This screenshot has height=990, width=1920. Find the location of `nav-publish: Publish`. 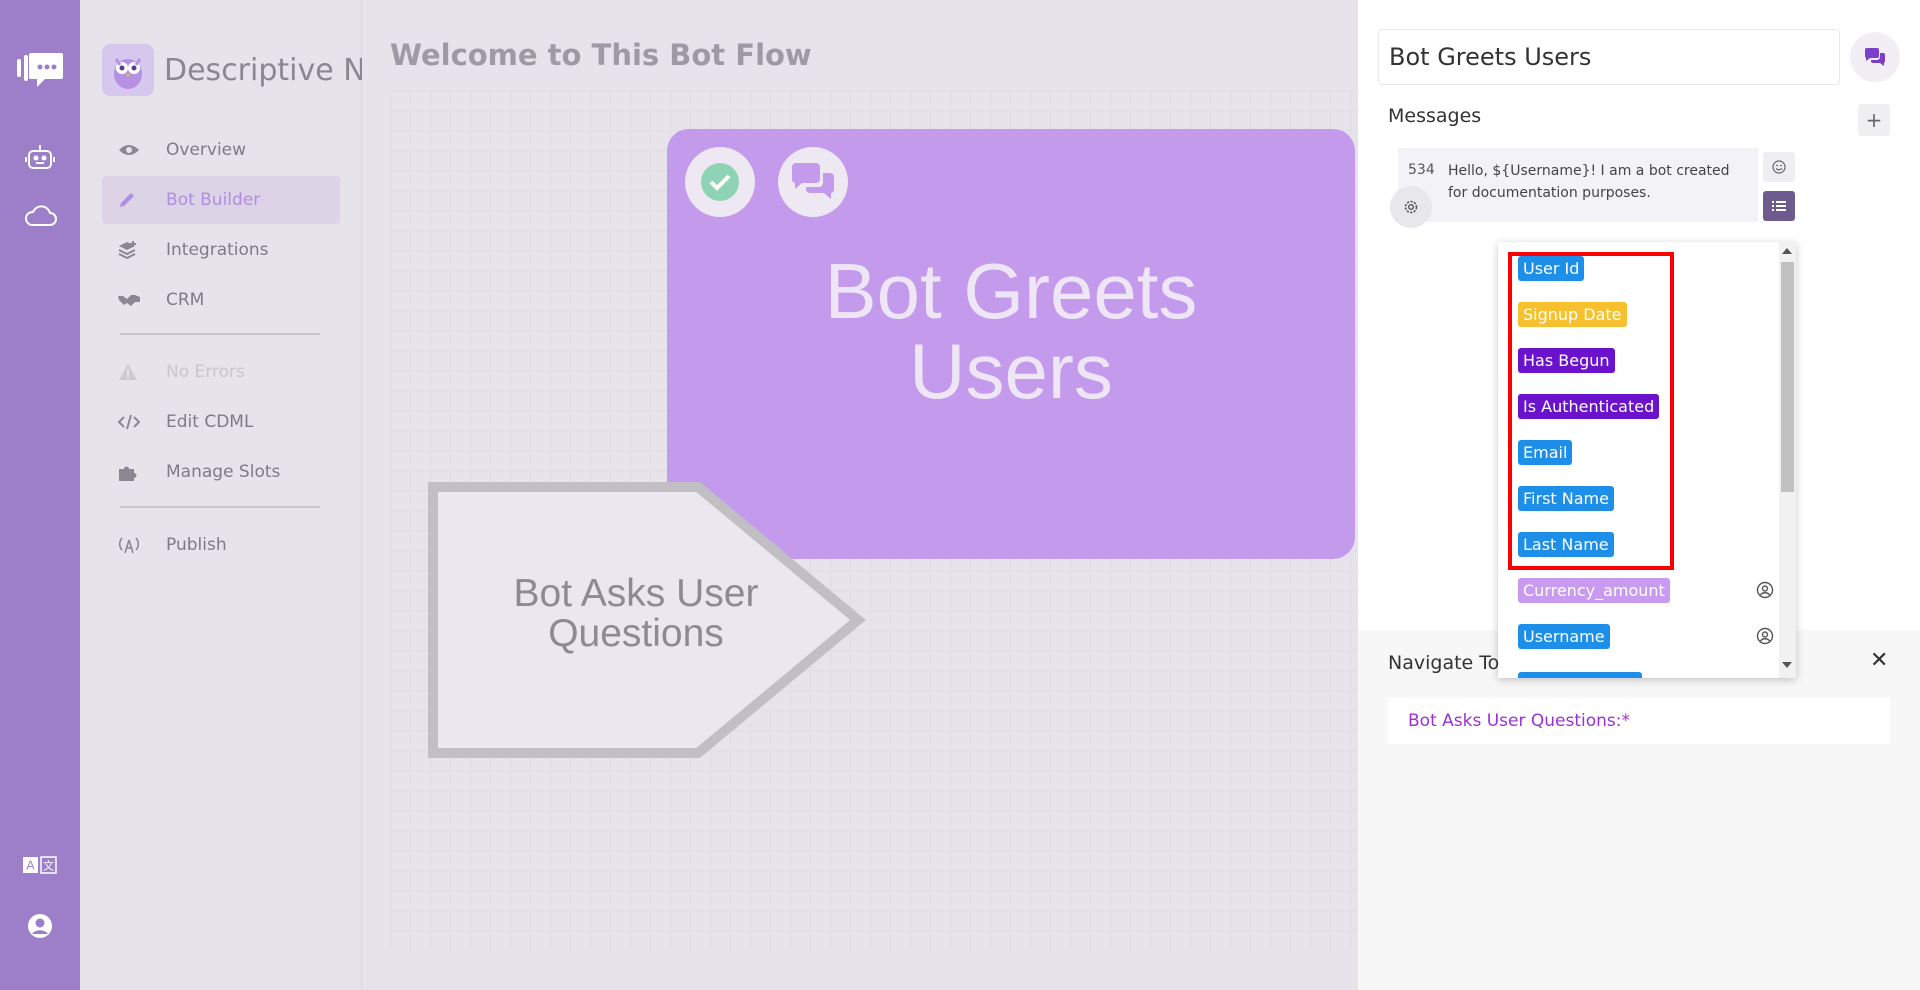

nav-publish: Publish is located at coordinates (221, 545).